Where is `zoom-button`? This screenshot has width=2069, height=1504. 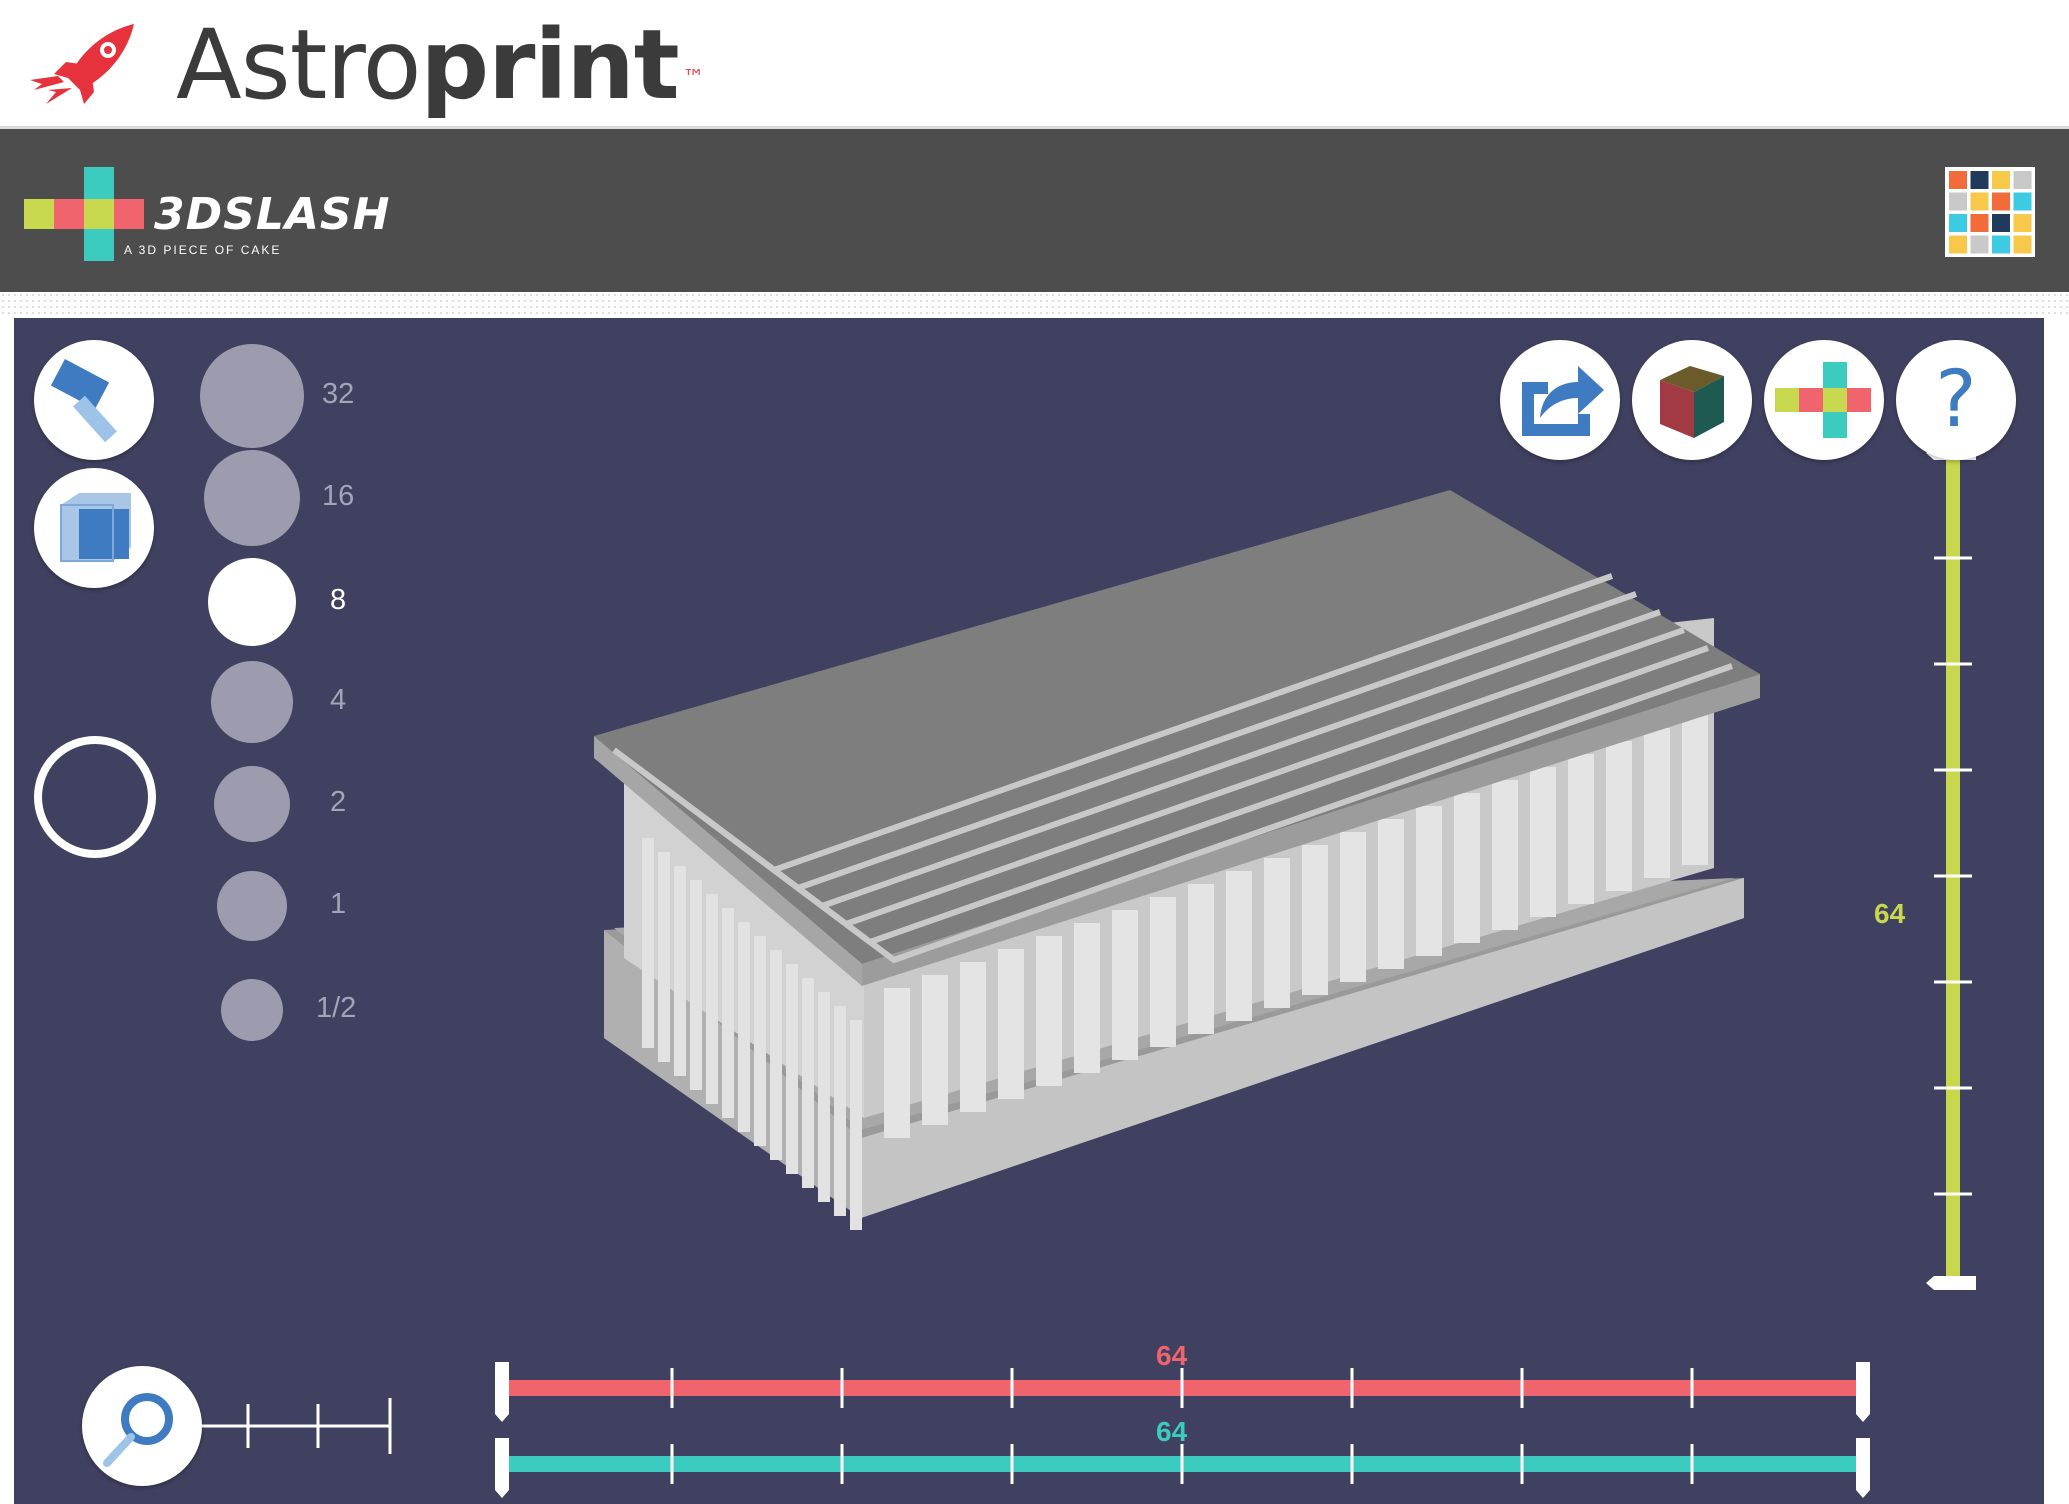
zoom-button is located at coordinates (142, 1426).